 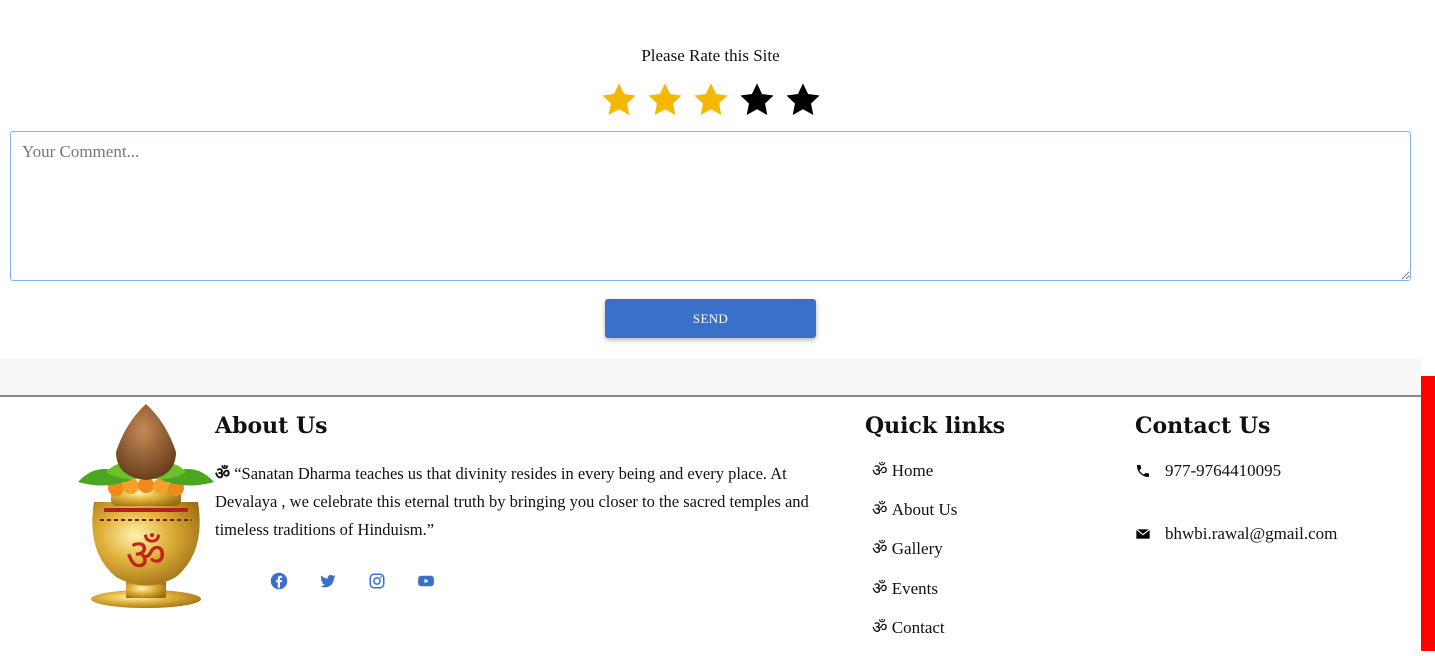 I want to click on contact-phone: 977-9764410095, so click(x=1223, y=470).